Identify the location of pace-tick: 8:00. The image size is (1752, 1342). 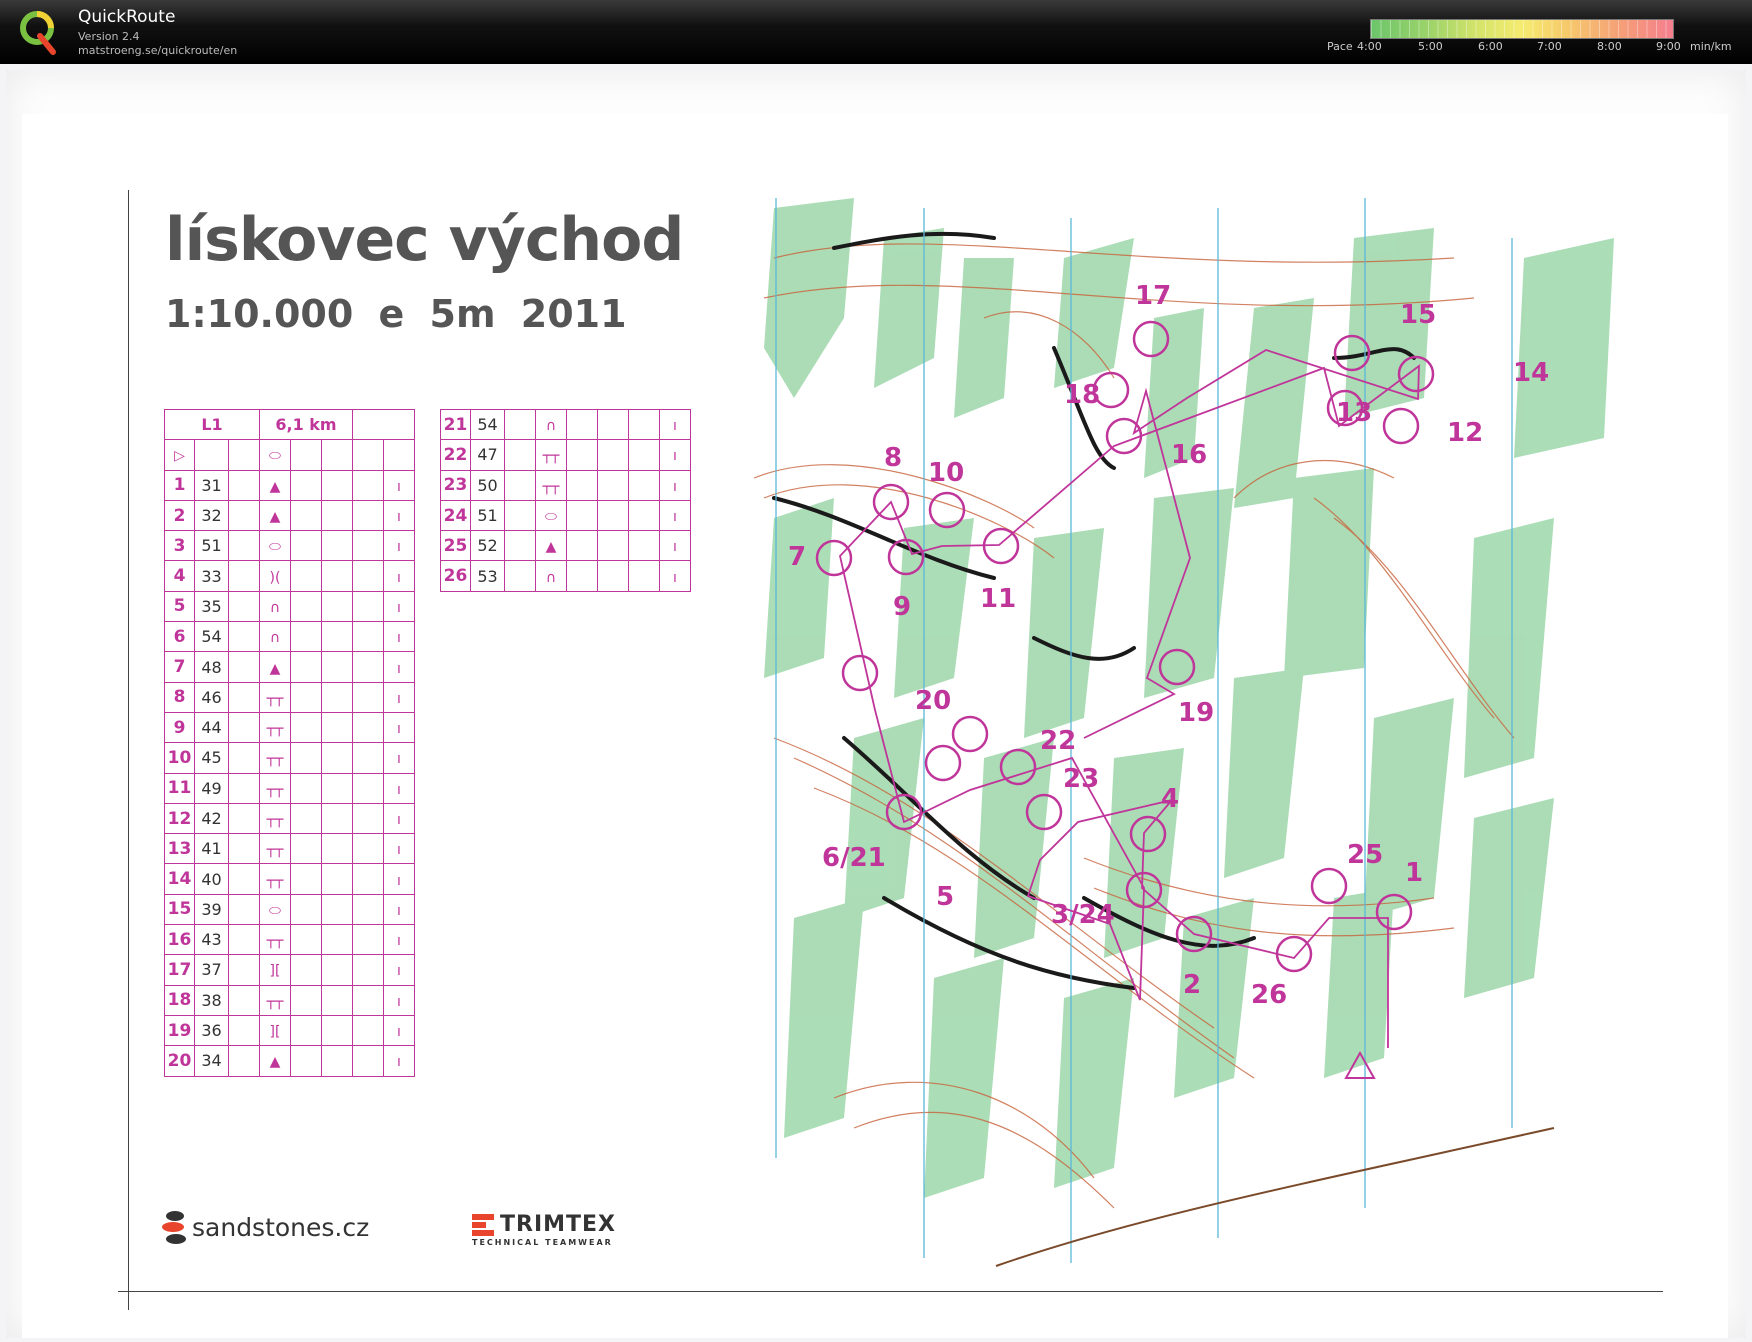
(1609, 46).